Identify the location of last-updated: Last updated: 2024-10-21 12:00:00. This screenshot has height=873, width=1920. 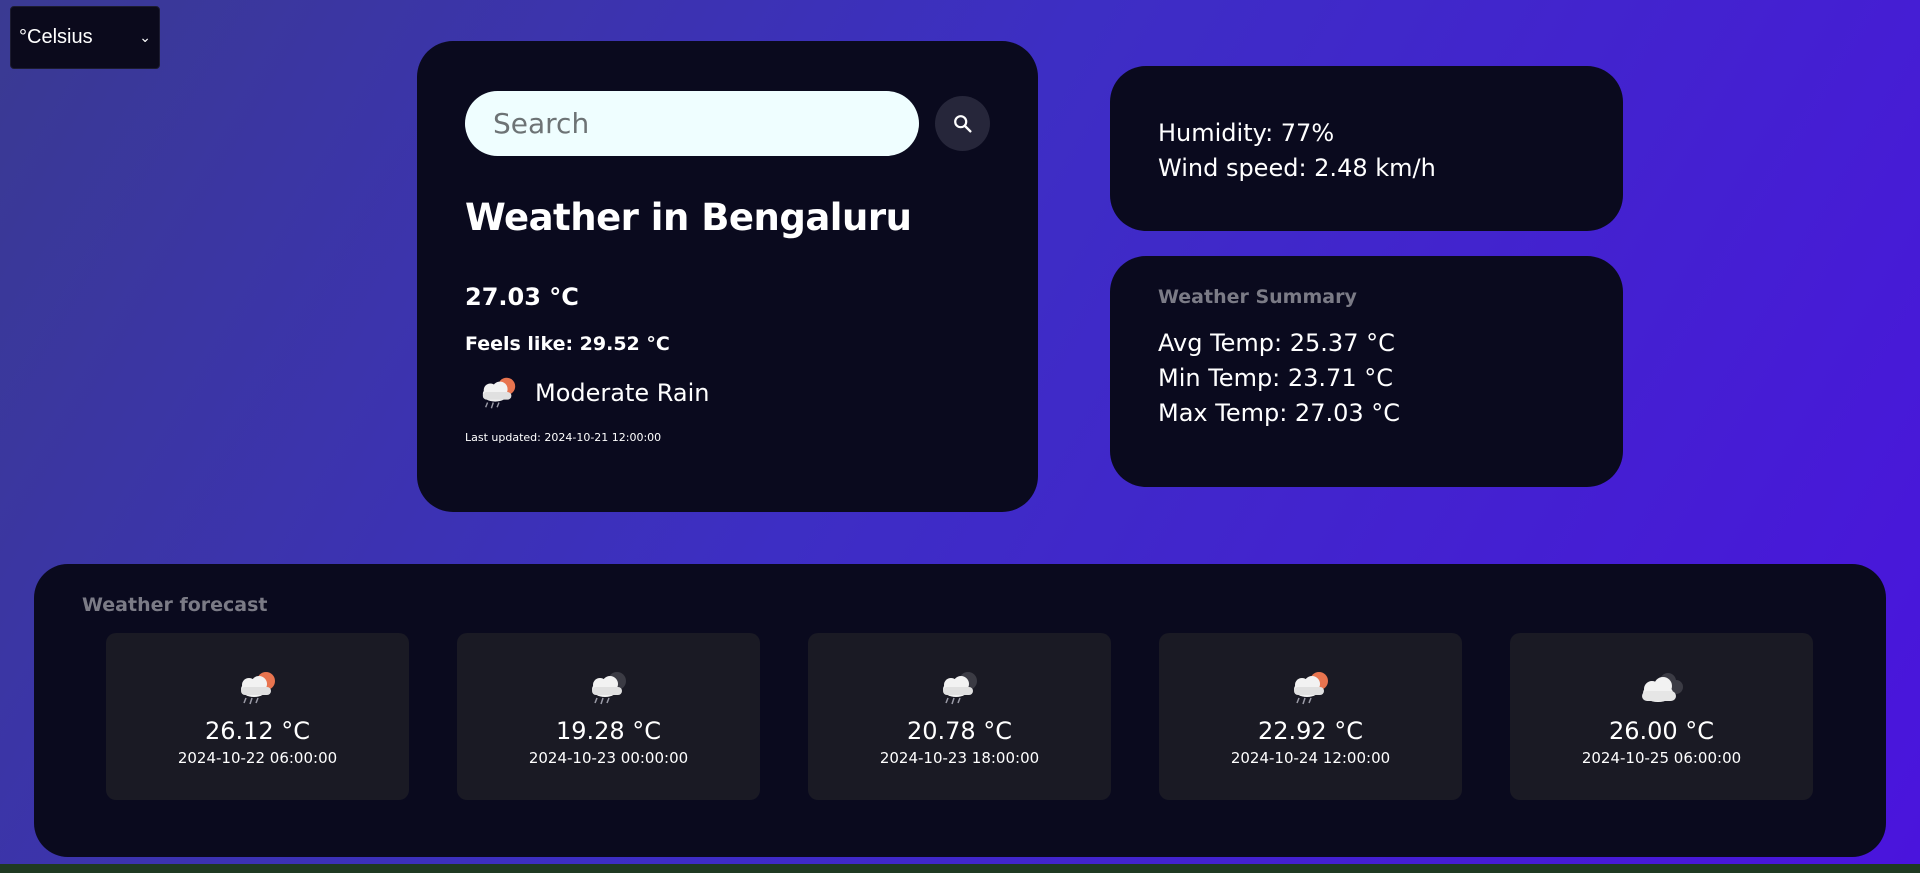
(563, 437).